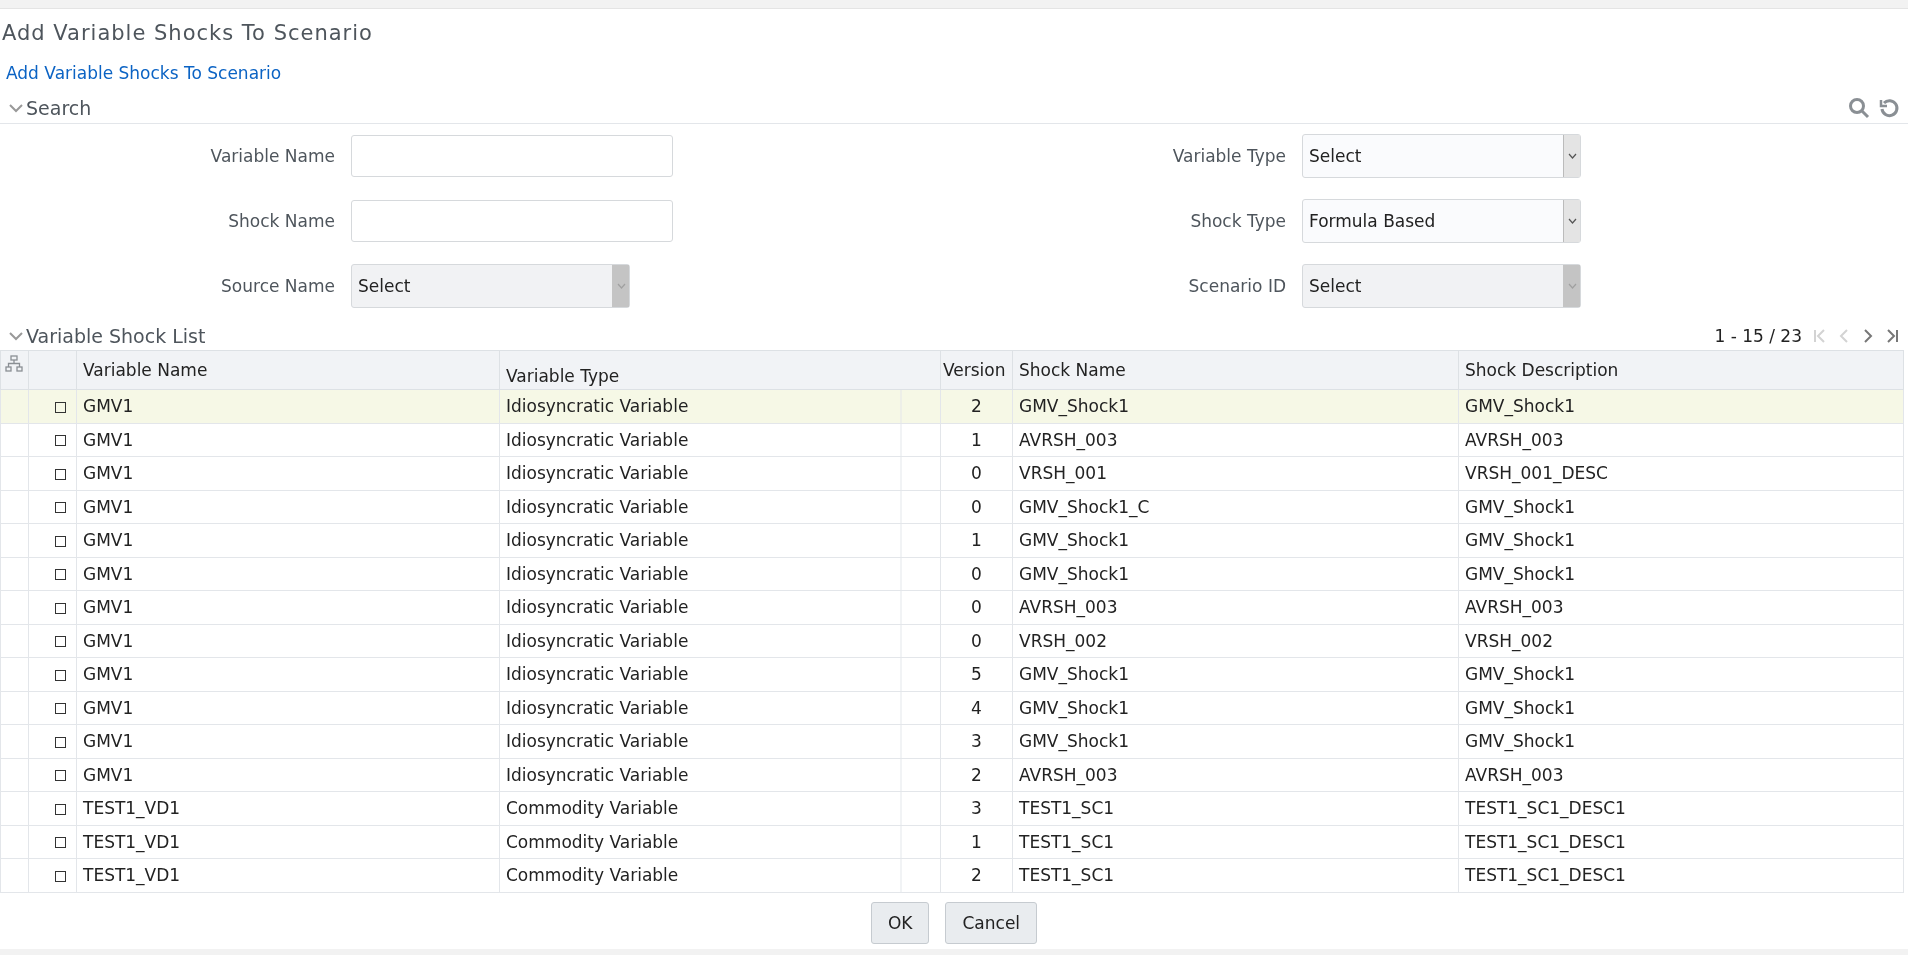  What do you see at coordinates (1235, 842) in the screenshot?
I see `table-cell: TEST1_SC1` at bounding box center [1235, 842].